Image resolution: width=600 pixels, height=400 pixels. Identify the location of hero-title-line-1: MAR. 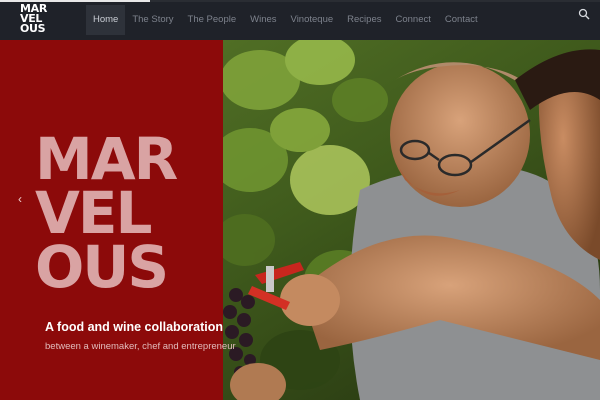
(106, 159).